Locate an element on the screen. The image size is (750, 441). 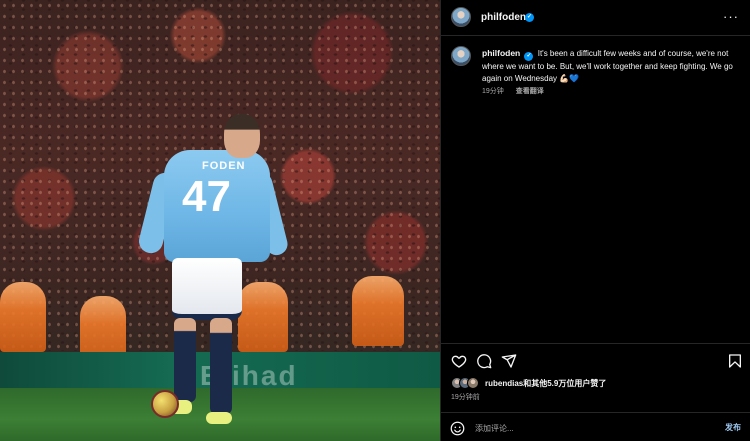
player-head is located at coordinates (242, 136).